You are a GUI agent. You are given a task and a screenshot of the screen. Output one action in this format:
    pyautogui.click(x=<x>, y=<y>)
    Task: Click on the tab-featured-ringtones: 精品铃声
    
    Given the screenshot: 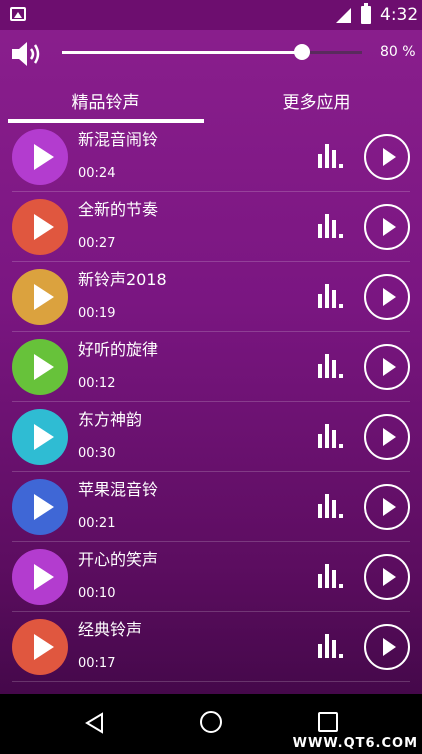 What is the action you would take?
    pyautogui.click(x=105, y=100)
    